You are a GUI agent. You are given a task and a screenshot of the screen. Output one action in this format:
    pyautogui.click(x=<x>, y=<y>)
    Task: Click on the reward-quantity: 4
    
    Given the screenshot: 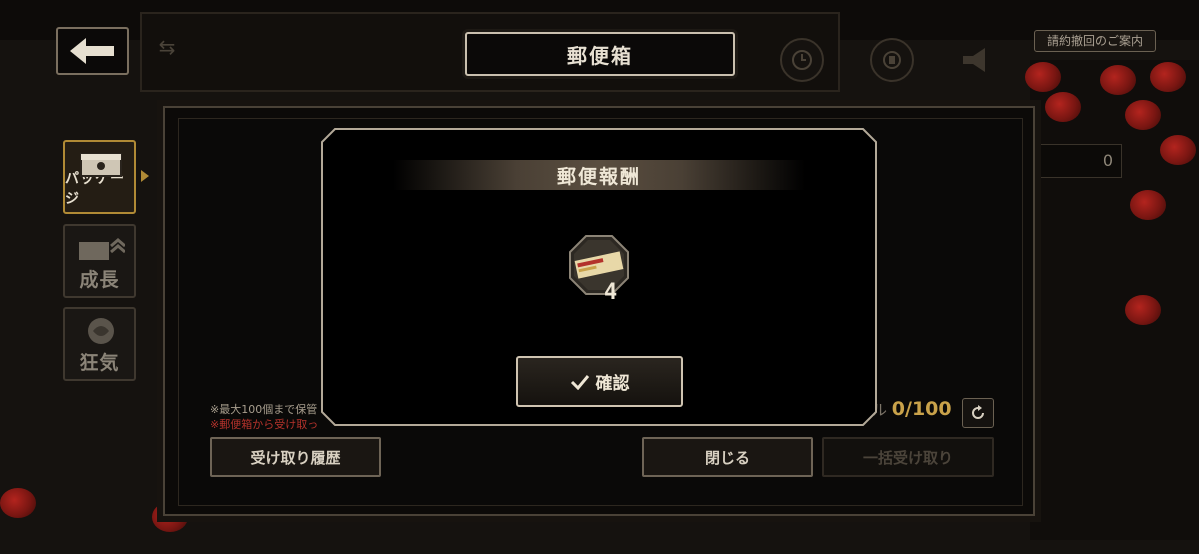 What is the action you would take?
    pyautogui.click(x=611, y=292)
    